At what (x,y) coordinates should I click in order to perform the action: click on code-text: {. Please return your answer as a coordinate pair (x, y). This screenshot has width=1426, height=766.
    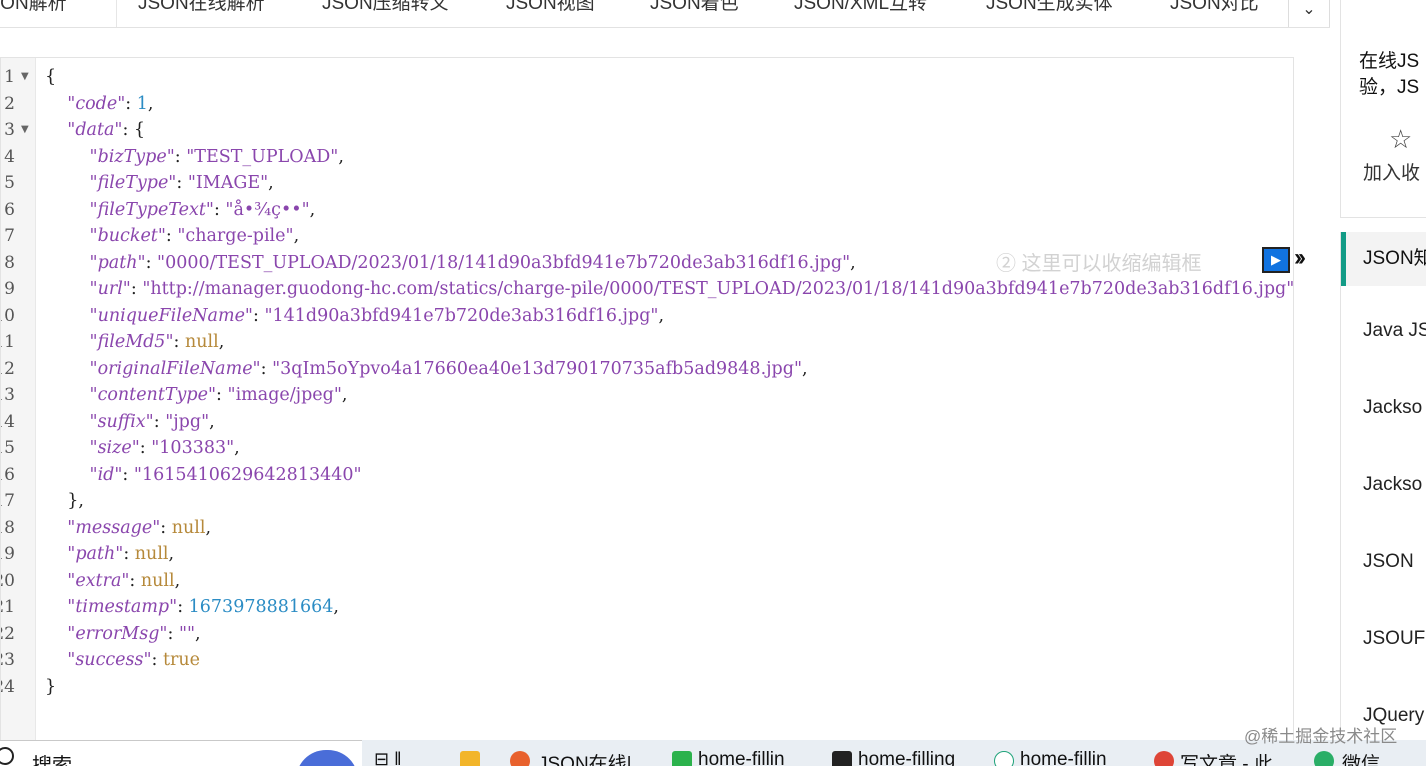
    Looking at the image, I should click on (50, 77).